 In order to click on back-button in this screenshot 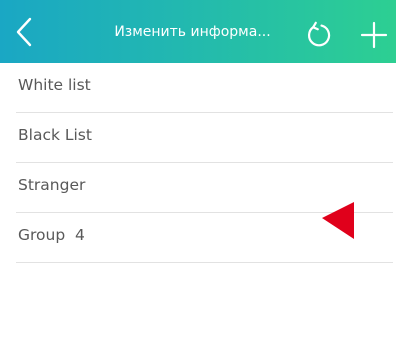, I will do `click(25, 32)`.